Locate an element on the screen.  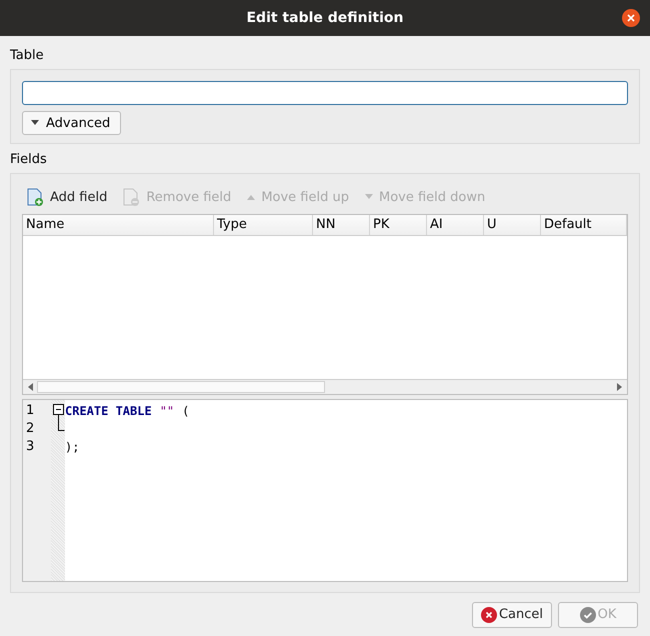
line-number: 1 is located at coordinates (29, 411).